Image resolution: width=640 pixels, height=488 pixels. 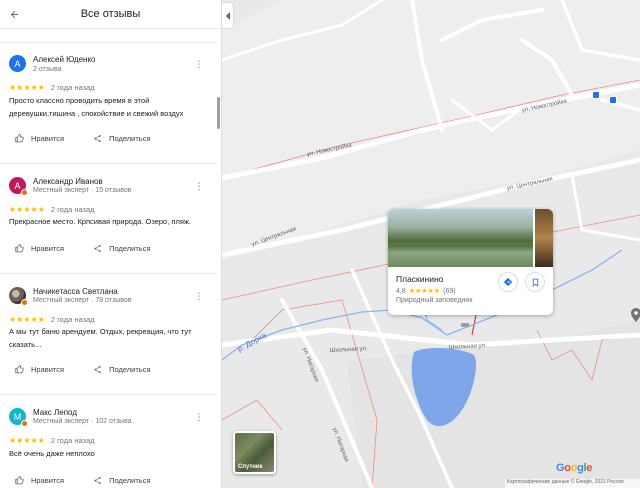 I want to click on collapse-panel-button, so click(x=228, y=15).